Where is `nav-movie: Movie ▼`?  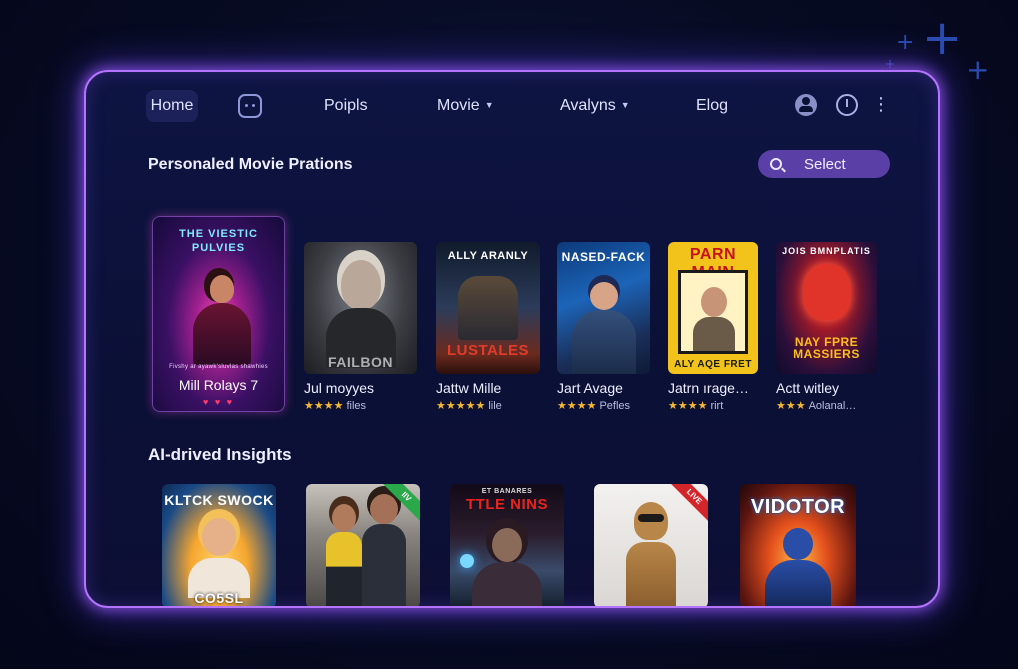 nav-movie: Movie ▼ is located at coordinates (465, 106).